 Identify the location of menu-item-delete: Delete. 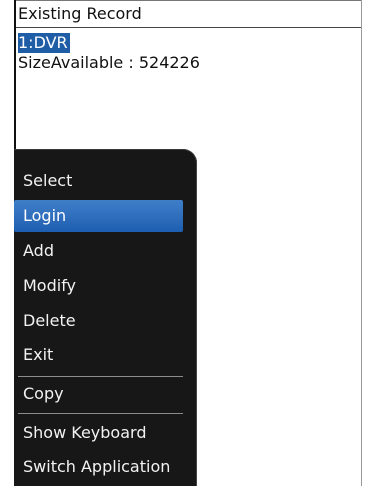
(105, 321).